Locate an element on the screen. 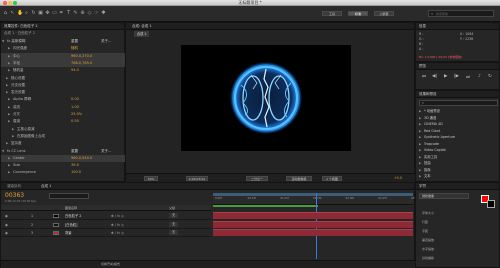 The height and width of the screenshot is (268, 500). effect-property-value: 25.0% is located at coordinates (76, 114).